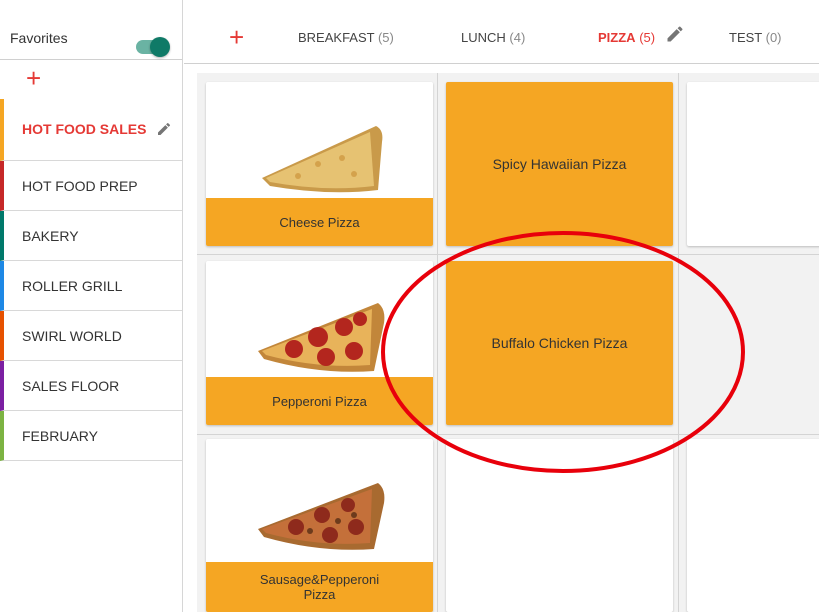 The image size is (819, 612). I want to click on sidebar-item-february: FEBRUARY, so click(91, 436).